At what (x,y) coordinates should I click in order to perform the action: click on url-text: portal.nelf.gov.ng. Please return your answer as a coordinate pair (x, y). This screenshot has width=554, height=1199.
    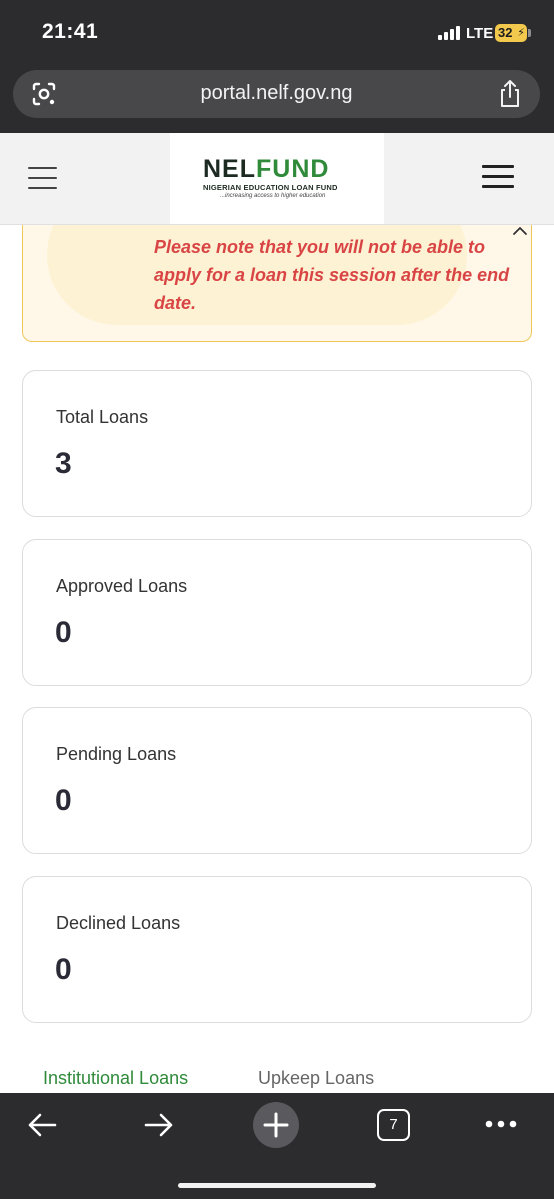
    Looking at the image, I should click on (276, 93).